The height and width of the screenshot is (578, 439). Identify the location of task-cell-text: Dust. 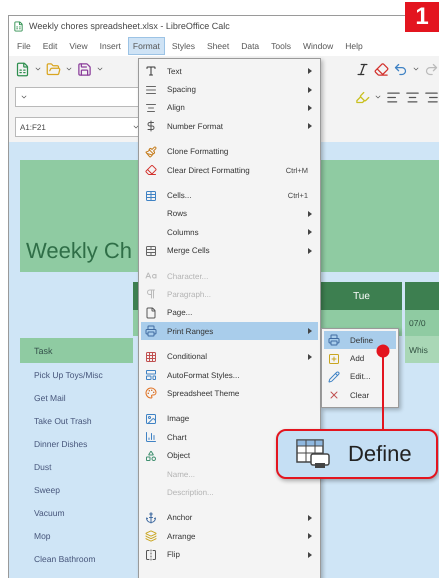
(42, 467).